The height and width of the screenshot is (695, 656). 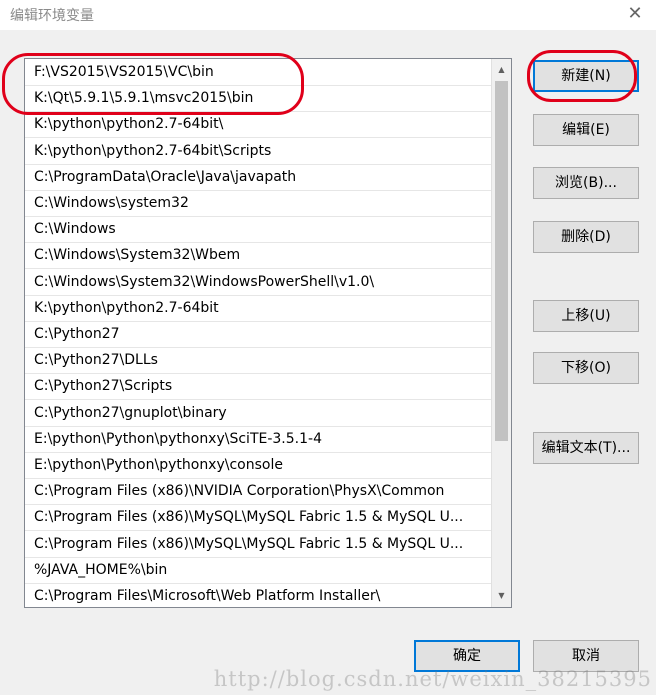 What do you see at coordinates (258, 440) in the screenshot?
I see `path-list-item: E:\python\Python\pythonxy\SciTE-3.5.1-4` at bounding box center [258, 440].